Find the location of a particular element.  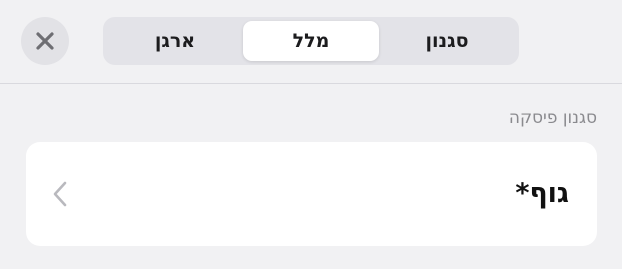

tab-text: מלל is located at coordinates (311, 41).